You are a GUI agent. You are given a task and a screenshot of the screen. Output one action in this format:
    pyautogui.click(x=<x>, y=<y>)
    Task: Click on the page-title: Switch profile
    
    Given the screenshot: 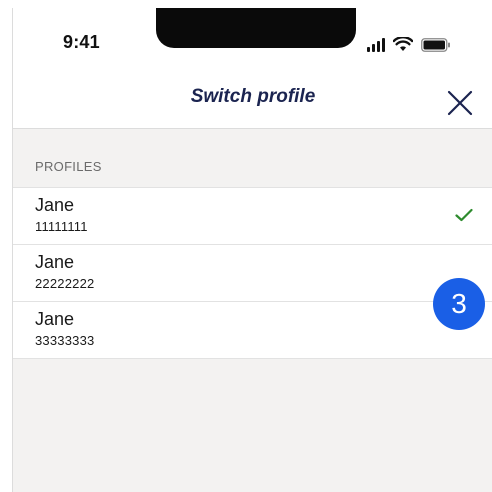 What is the action you would take?
    pyautogui.click(x=253, y=96)
    